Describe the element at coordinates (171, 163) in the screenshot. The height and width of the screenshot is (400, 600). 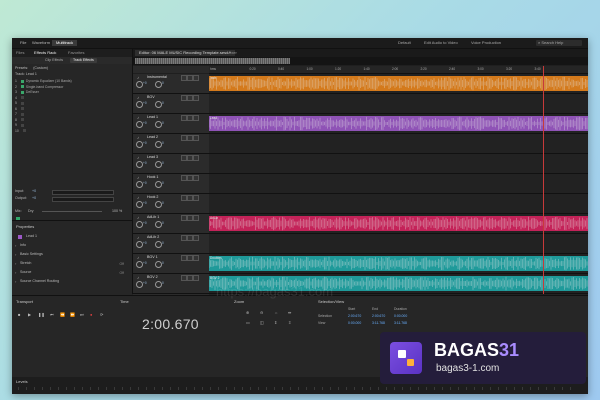
I see `track-header: ♪ Lead 3 +0 0` at that location.